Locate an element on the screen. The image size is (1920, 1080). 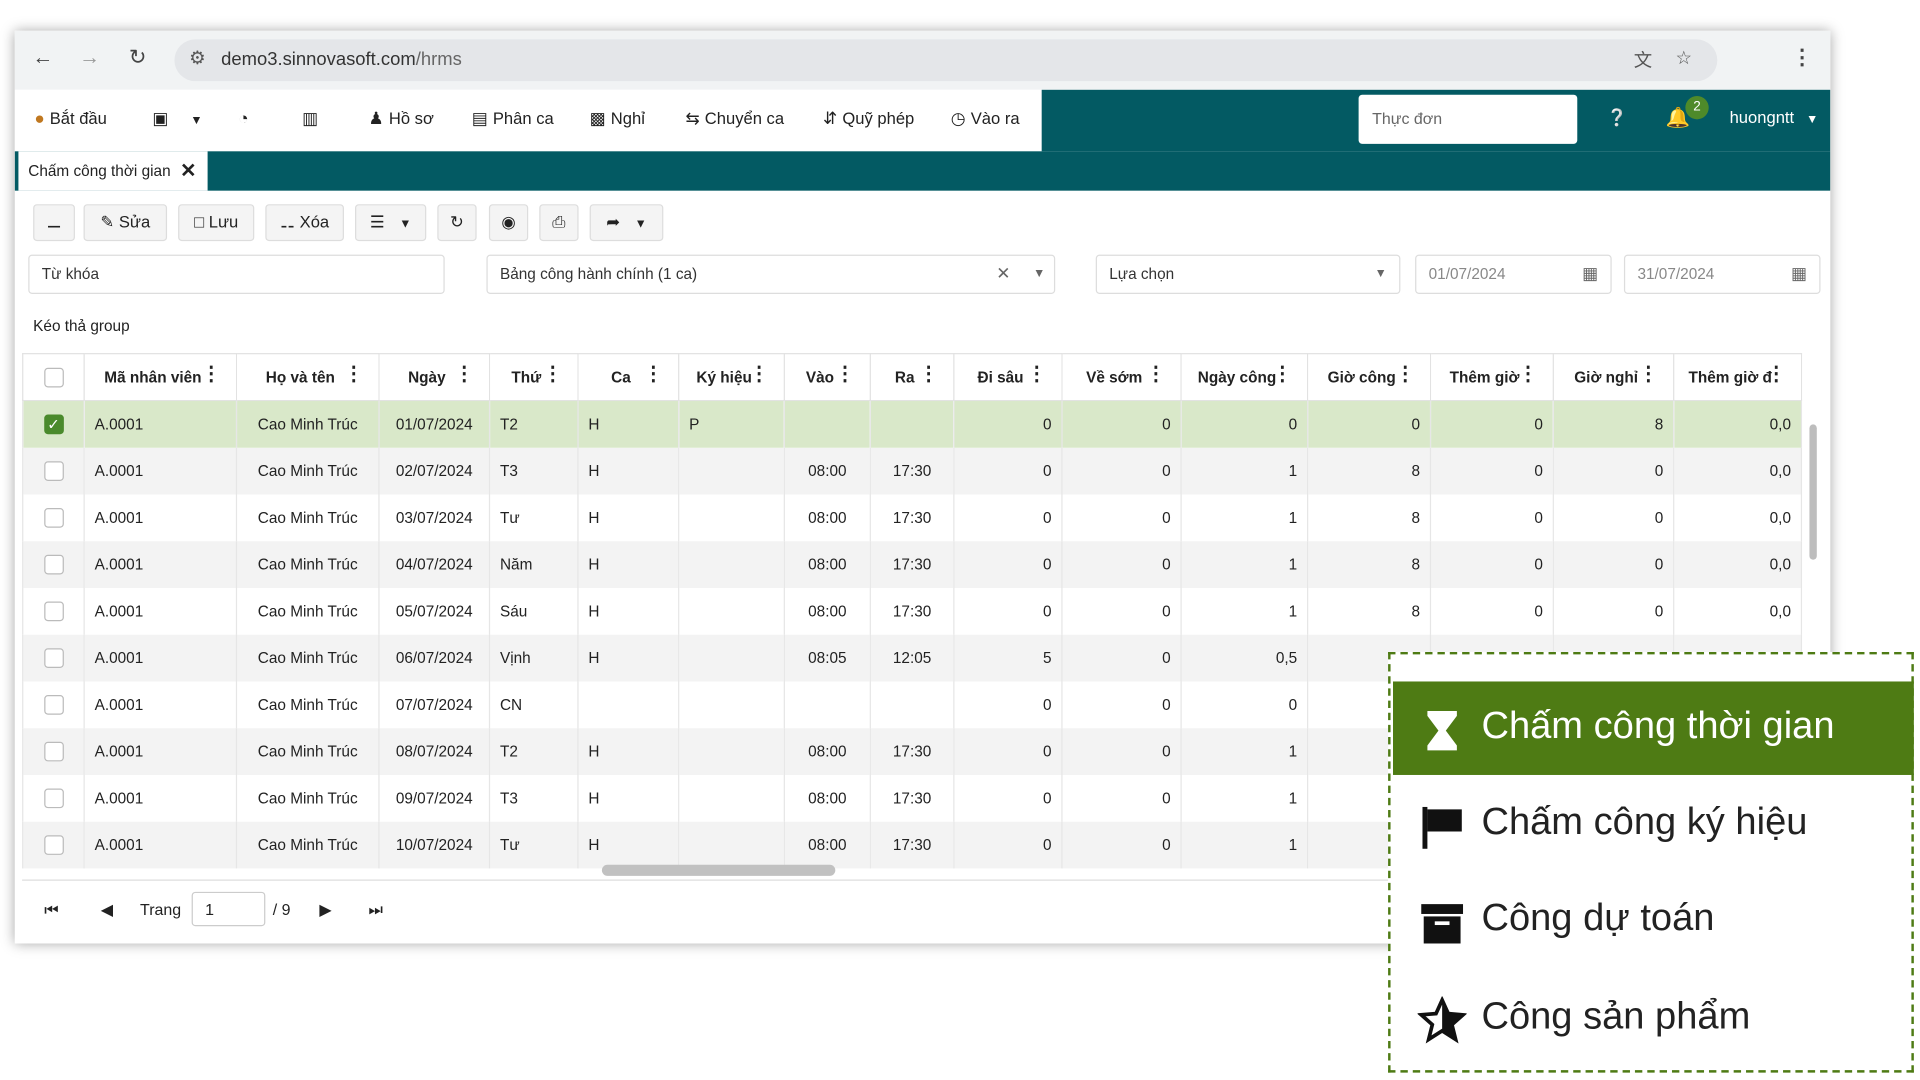
site-settings-icon: ⚙ is located at coordinates (197, 58).